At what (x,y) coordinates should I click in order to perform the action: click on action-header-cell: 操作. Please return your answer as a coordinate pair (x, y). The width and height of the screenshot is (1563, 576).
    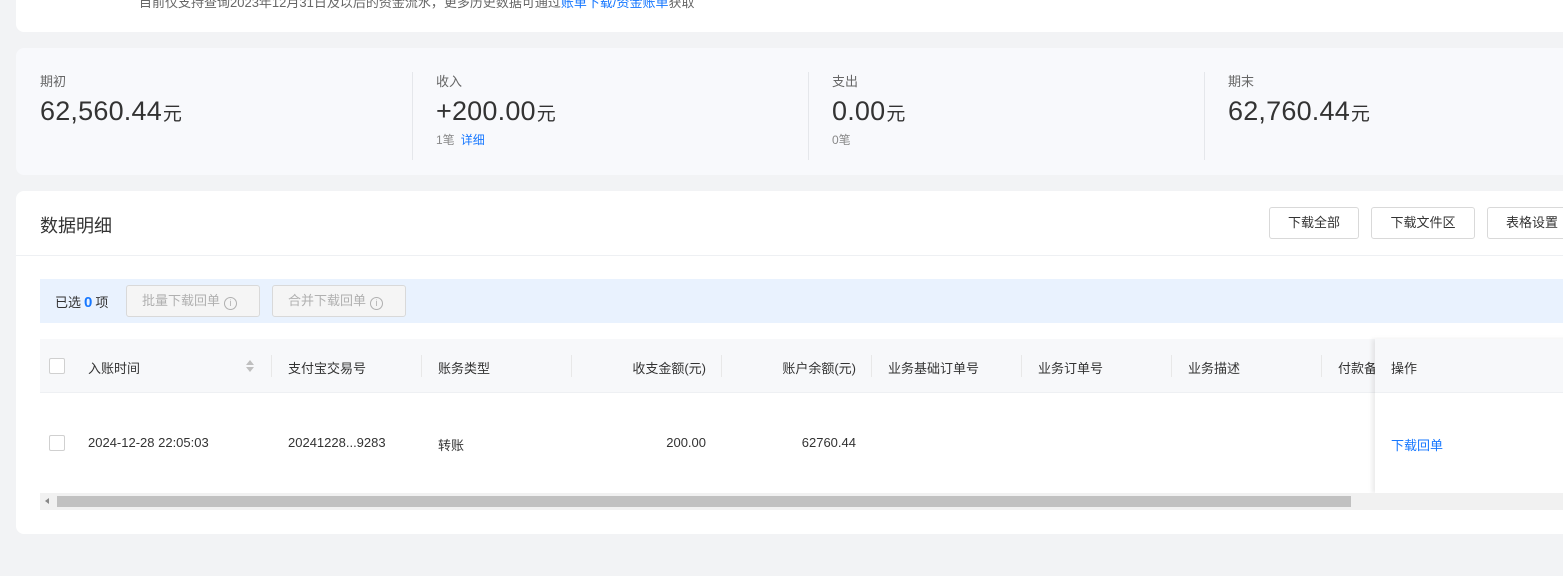
    Looking at the image, I should click on (1469, 366).